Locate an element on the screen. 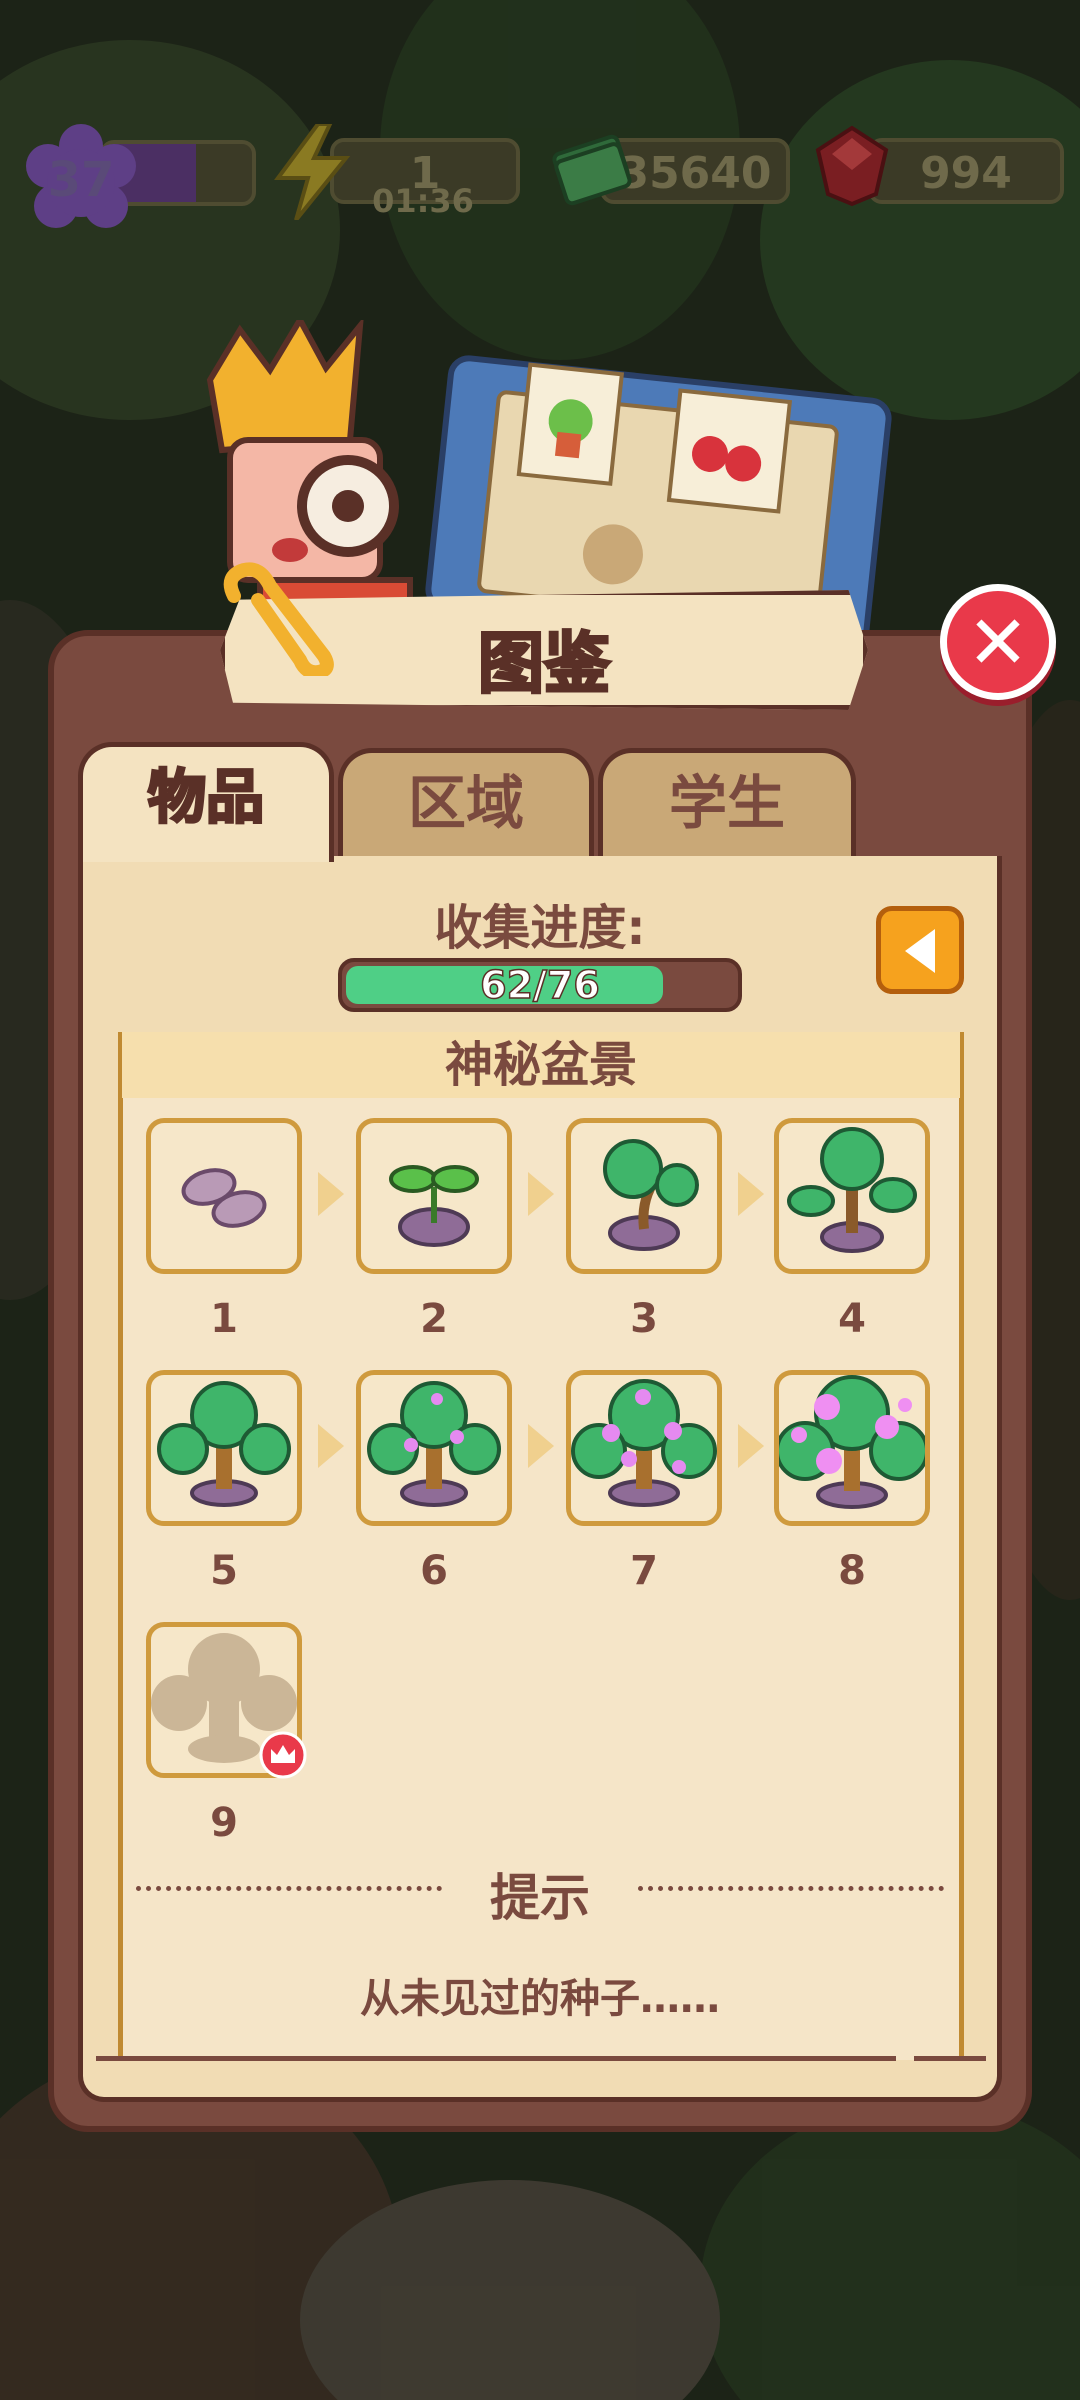 Image resolution: width=1080 pixels, height=2400 pixels. item-number-6: 6 is located at coordinates (434, 1571).